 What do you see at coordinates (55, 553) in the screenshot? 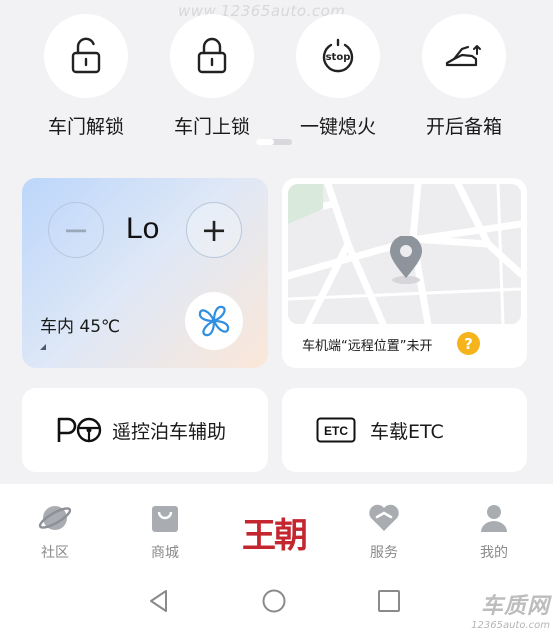
I see `tab-community-label: 社区` at bounding box center [55, 553].